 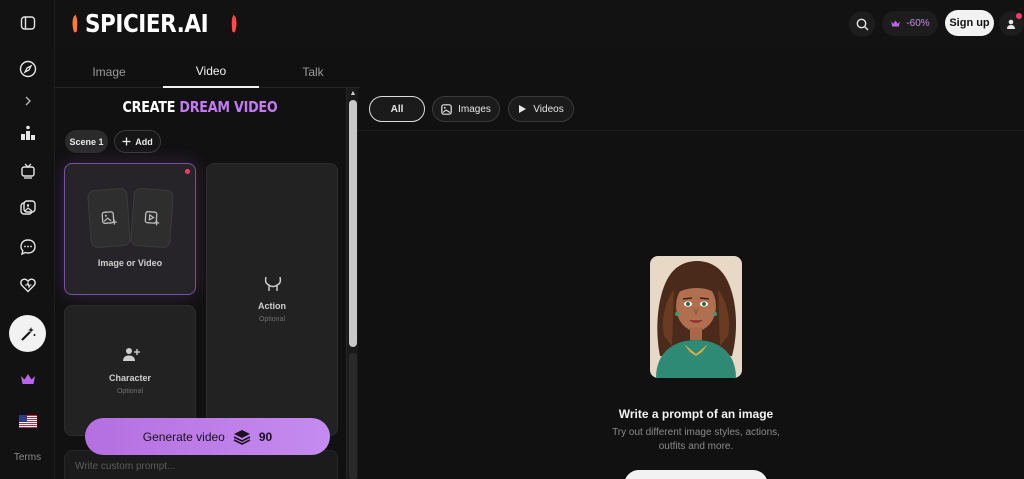 I want to click on add-scene-label: Add, so click(x=144, y=141).